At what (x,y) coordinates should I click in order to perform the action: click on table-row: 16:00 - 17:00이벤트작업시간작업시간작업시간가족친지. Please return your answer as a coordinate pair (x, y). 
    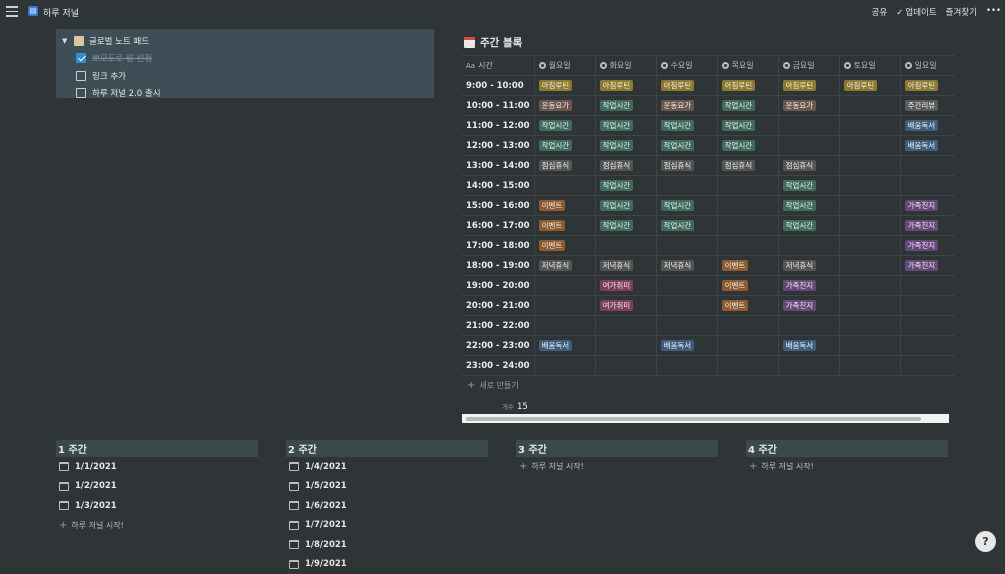
    Looking at the image, I should click on (708, 226).